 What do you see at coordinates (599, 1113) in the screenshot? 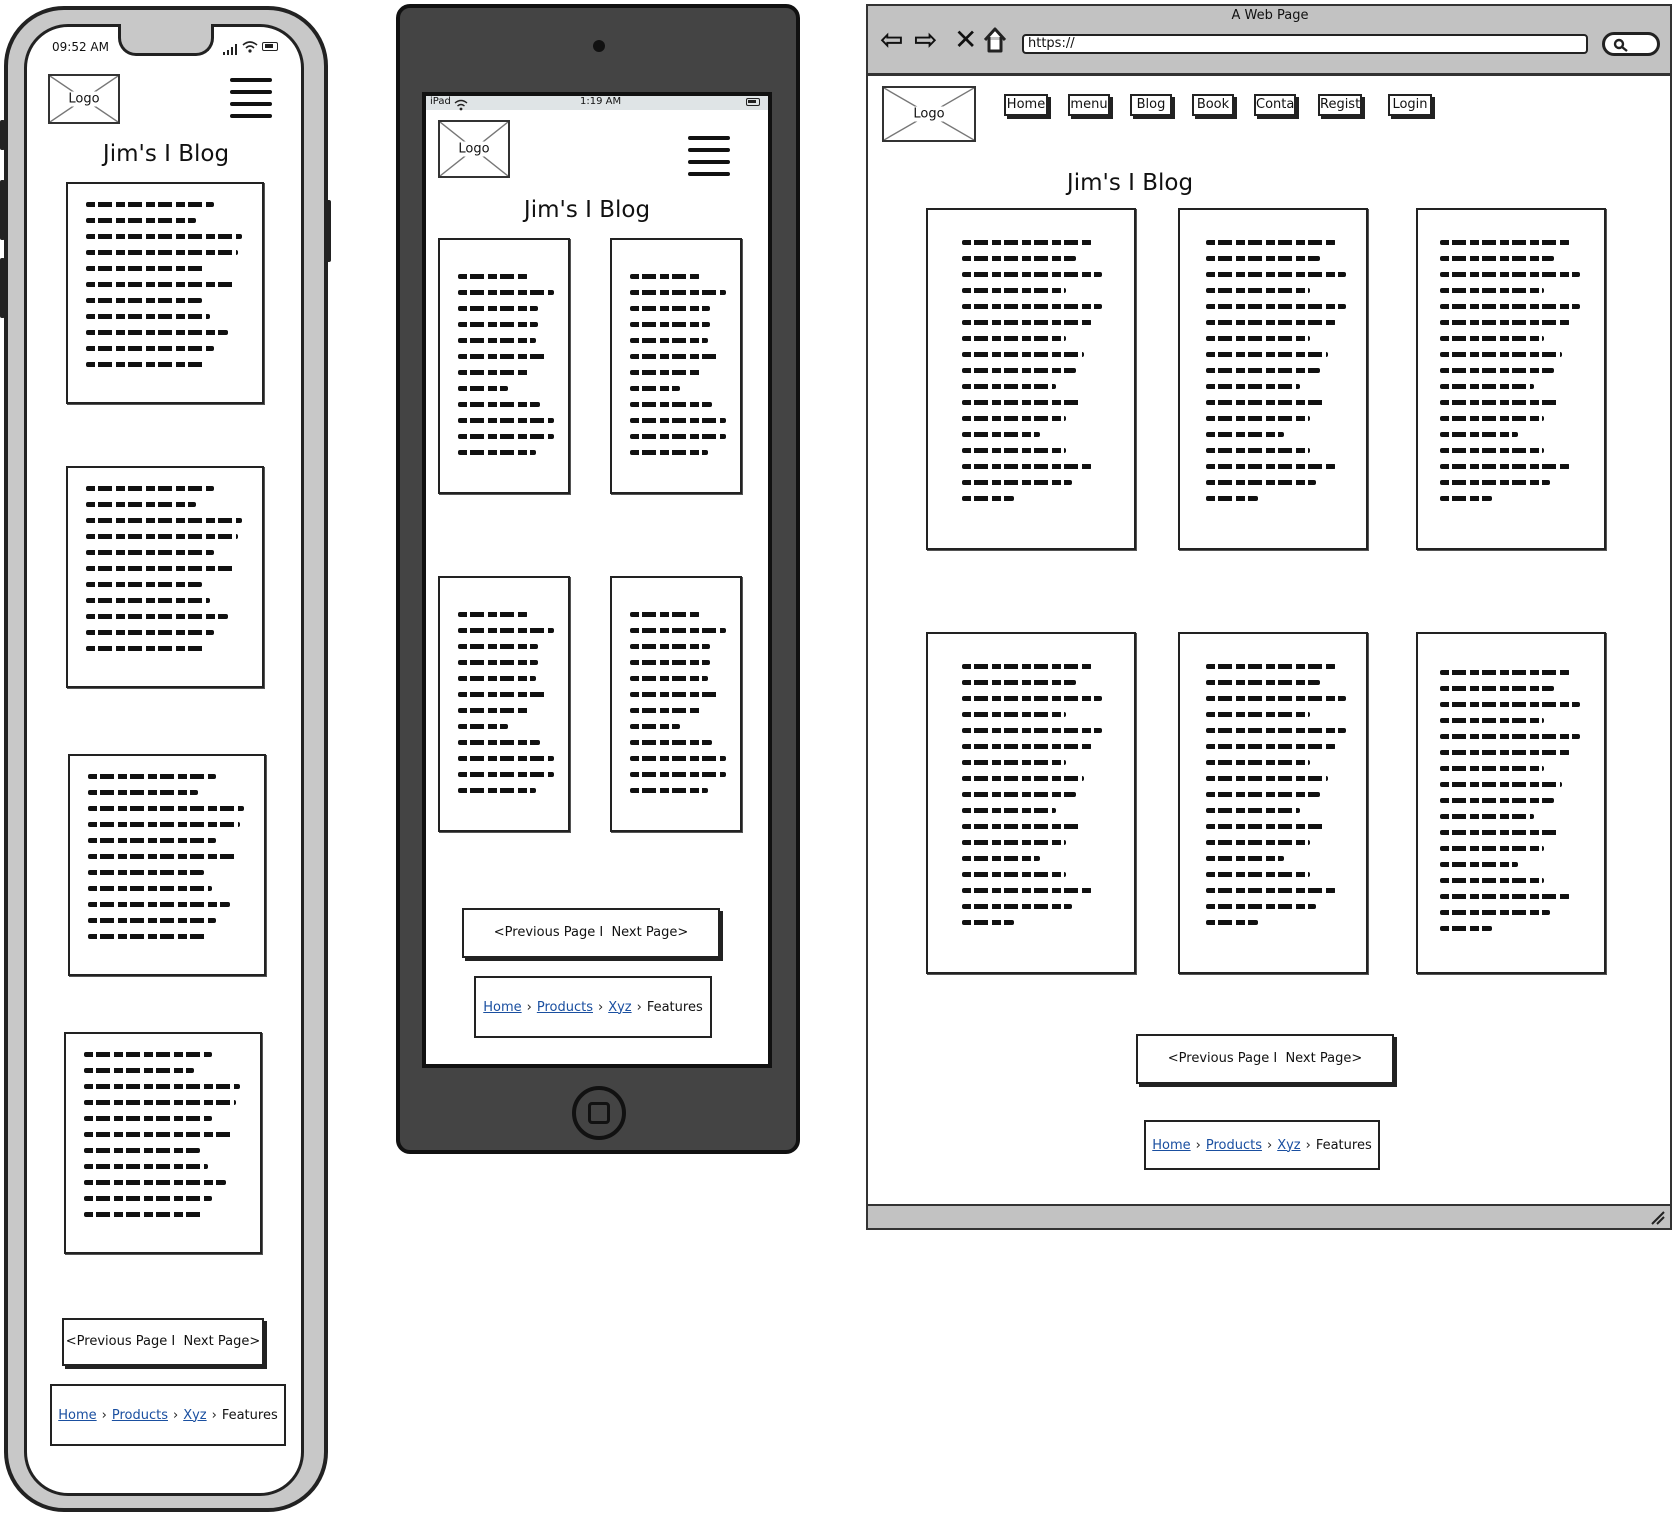
I see `home-square-icon` at bounding box center [599, 1113].